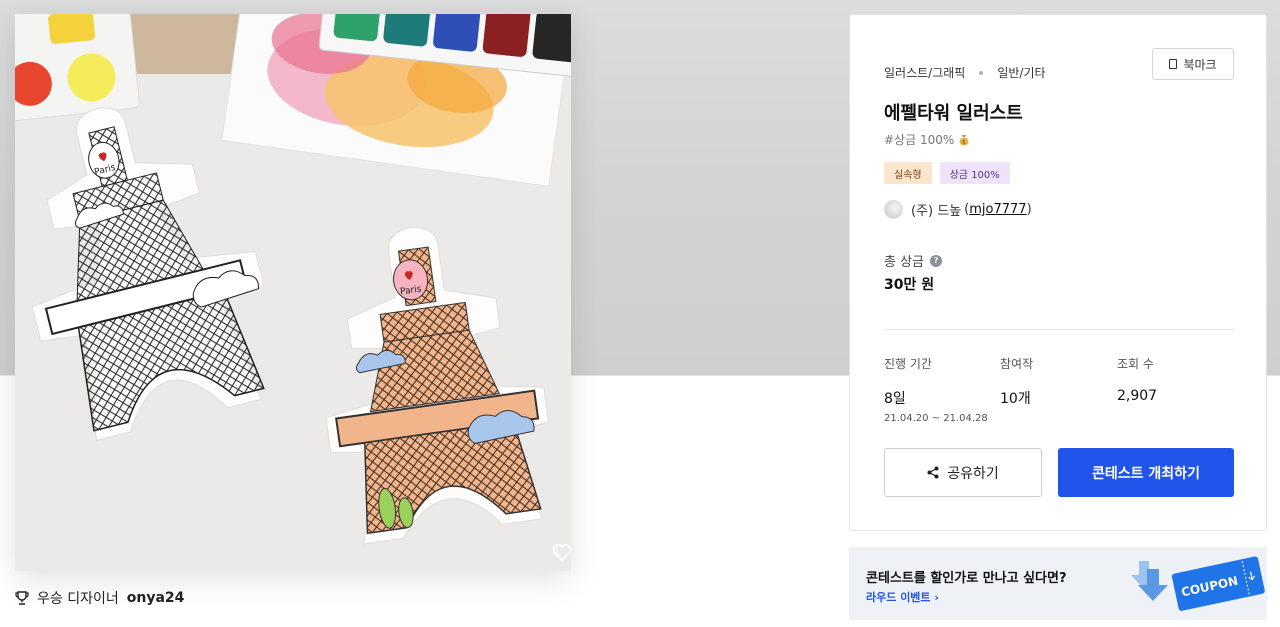 The image size is (1280, 627). What do you see at coordinates (1173, 64) in the screenshot?
I see `bookmark-icon` at bounding box center [1173, 64].